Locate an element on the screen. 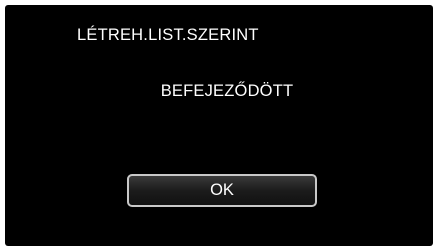 The image size is (437, 250). ok-button-label: OK is located at coordinates (222, 190).